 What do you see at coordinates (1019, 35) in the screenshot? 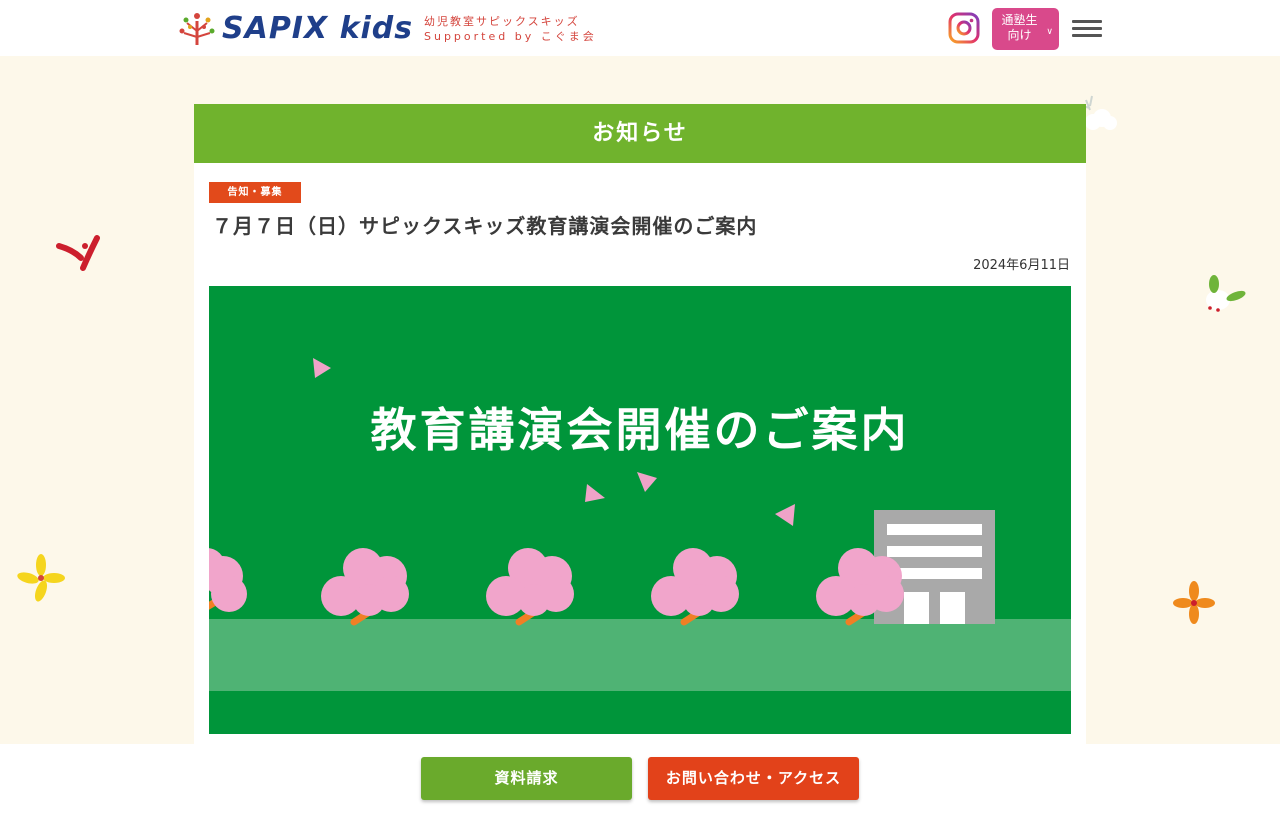
I see `audience-label-line2: 向け` at bounding box center [1019, 35].